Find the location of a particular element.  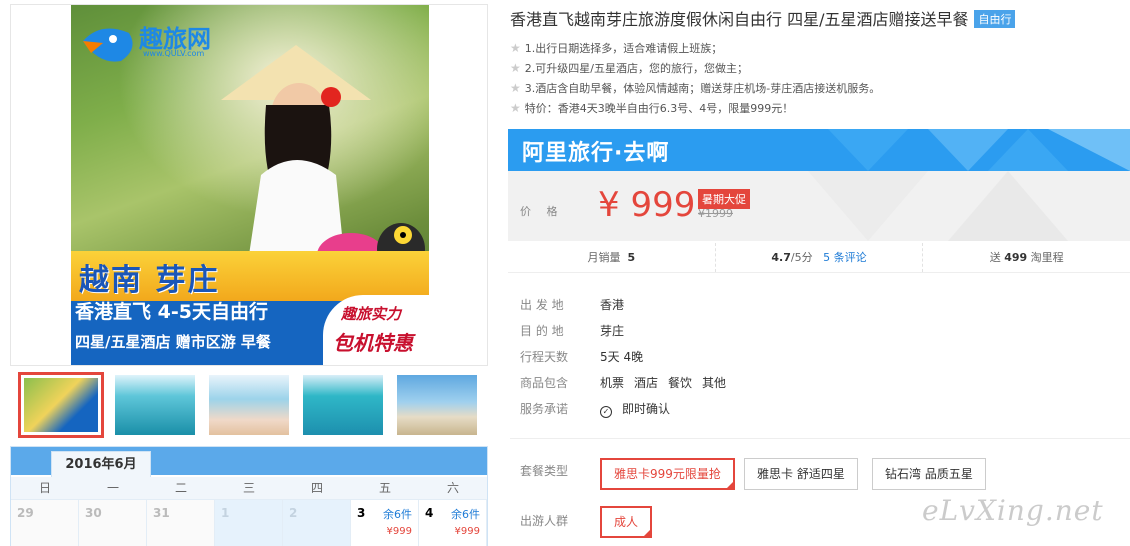

info-key: 目 的 地 is located at coordinates (542, 331).